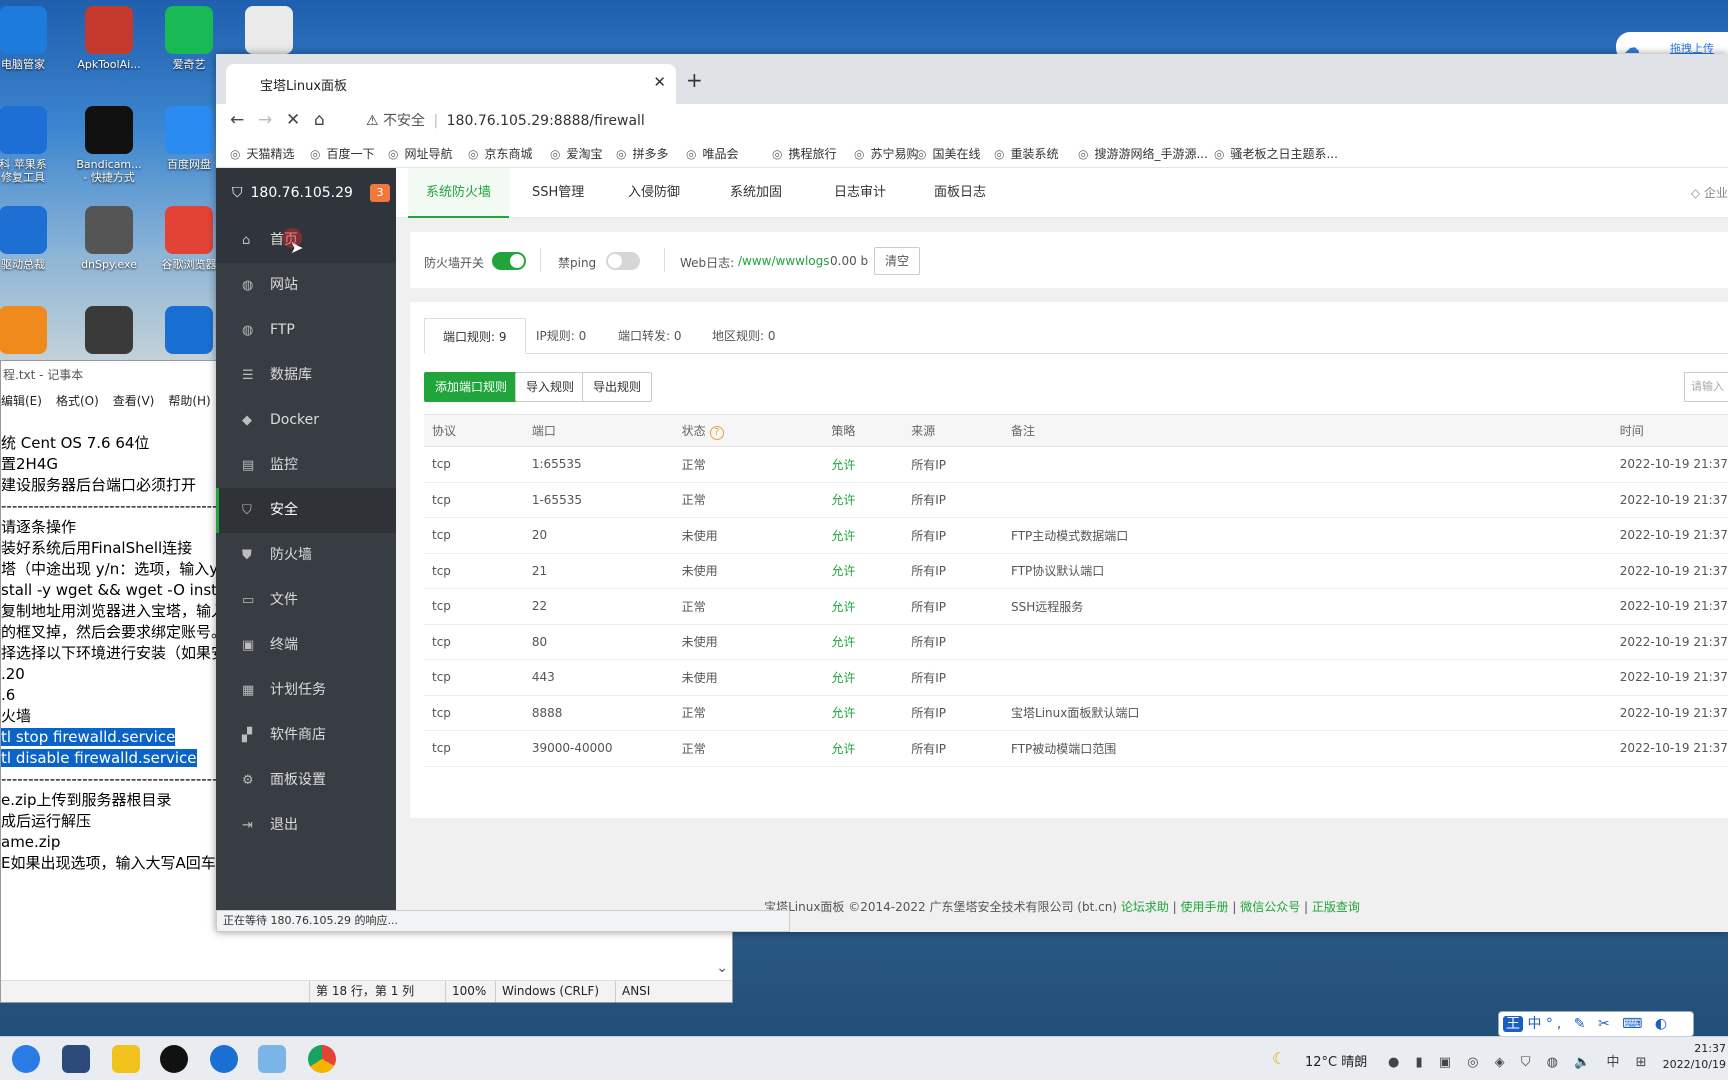 Image resolution: width=1728 pixels, height=1080 pixels. What do you see at coordinates (306, 285) in the screenshot?
I see `sidebar-item-1: ◍ 网站` at bounding box center [306, 285].